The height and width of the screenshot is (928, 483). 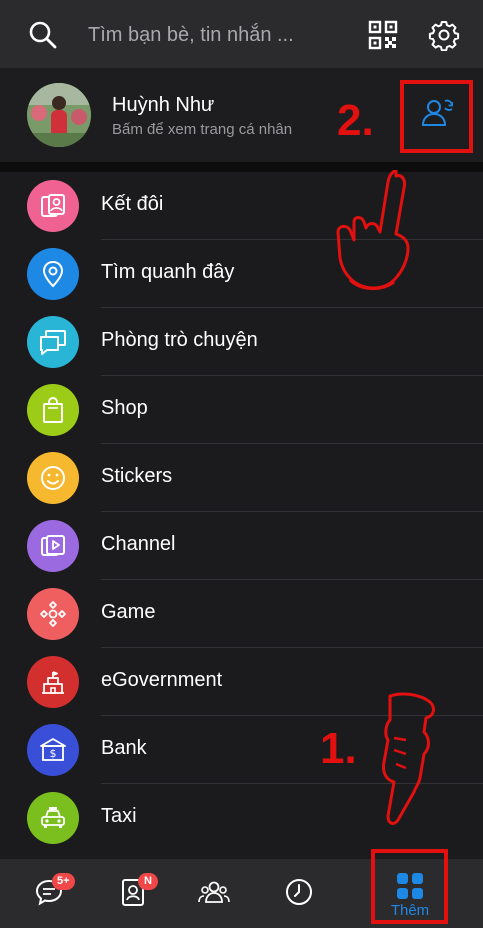 I want to click on taxi-icon, so click(x=53, y=818).